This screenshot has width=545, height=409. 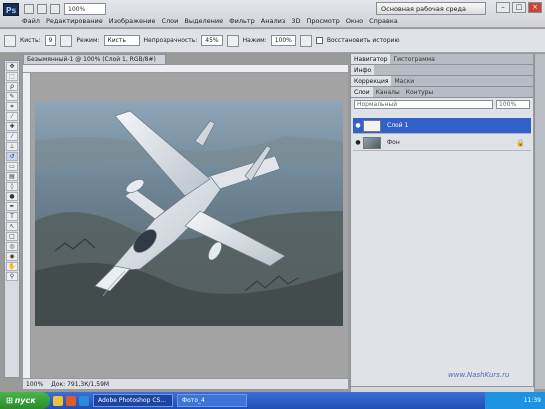 What do you see at coordinates (319, 40) in the screenshot?
I see `history-checkbox` at bounding box center [319, 40].